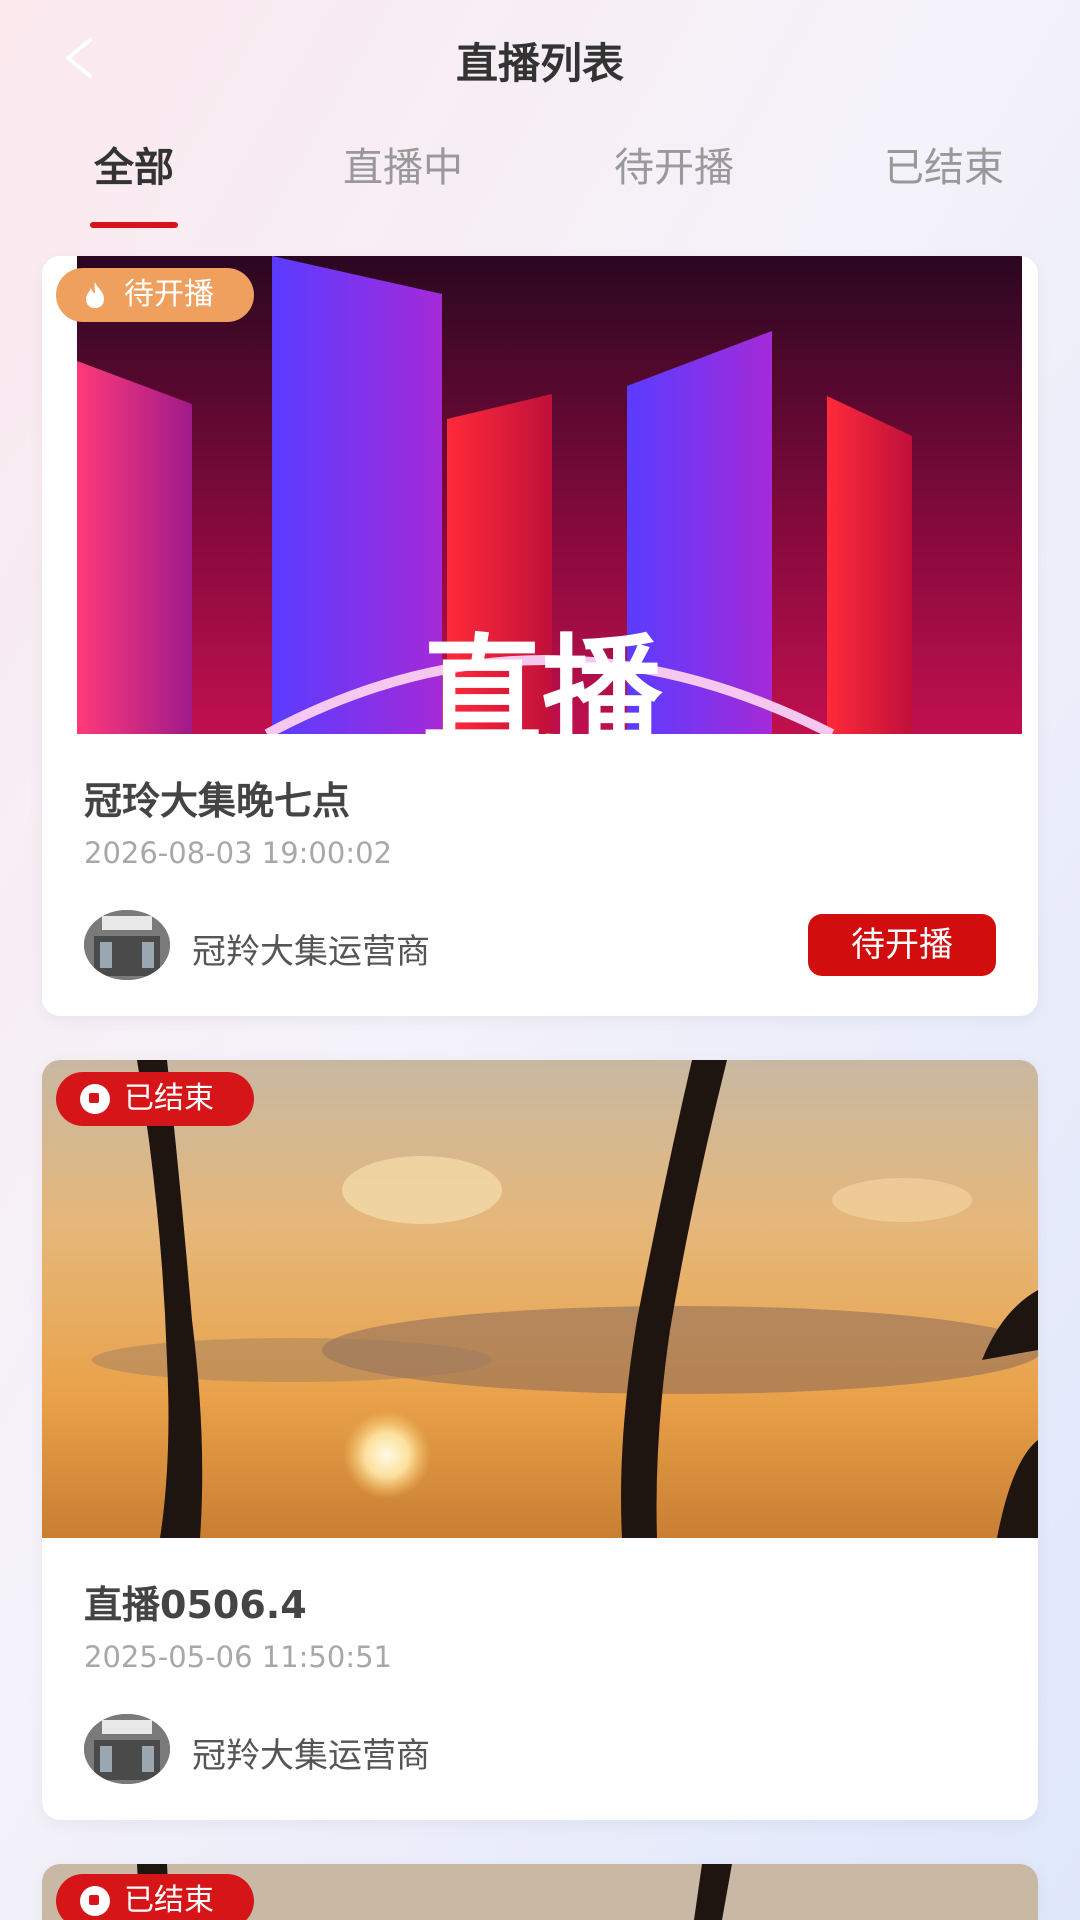 The image size is (1080, 1920). Describe the element at coordinates (195, 1605) in the screenshot. I see `stream-title: 直播0506.4` at that location.